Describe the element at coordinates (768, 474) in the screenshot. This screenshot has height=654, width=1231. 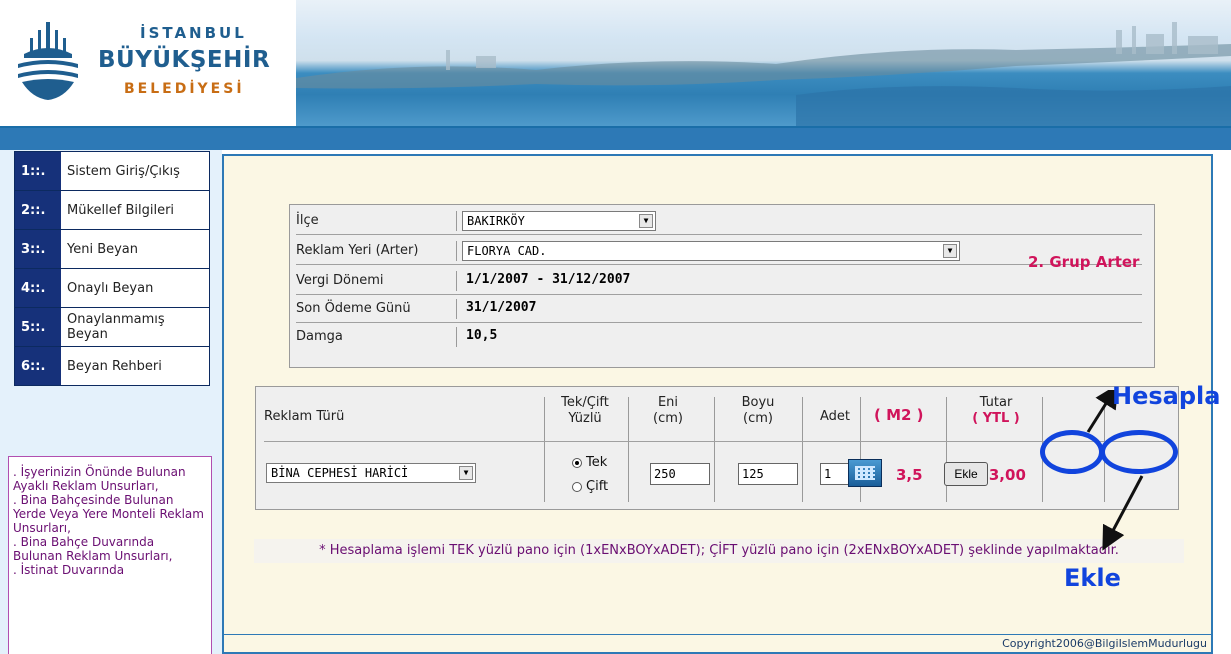
I see `boyu-input: 125` at that location.